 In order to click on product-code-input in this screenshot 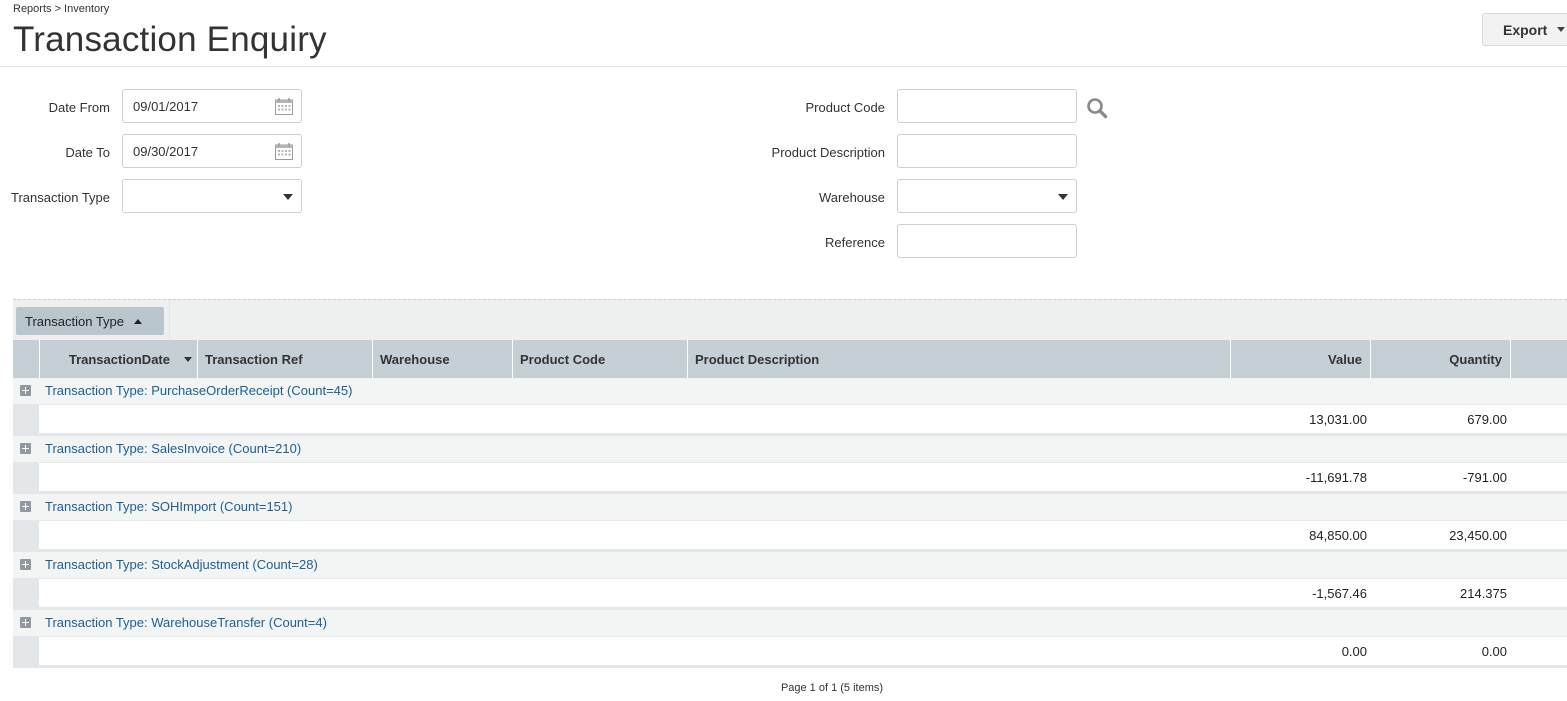, I will do `click(987, 106)`.